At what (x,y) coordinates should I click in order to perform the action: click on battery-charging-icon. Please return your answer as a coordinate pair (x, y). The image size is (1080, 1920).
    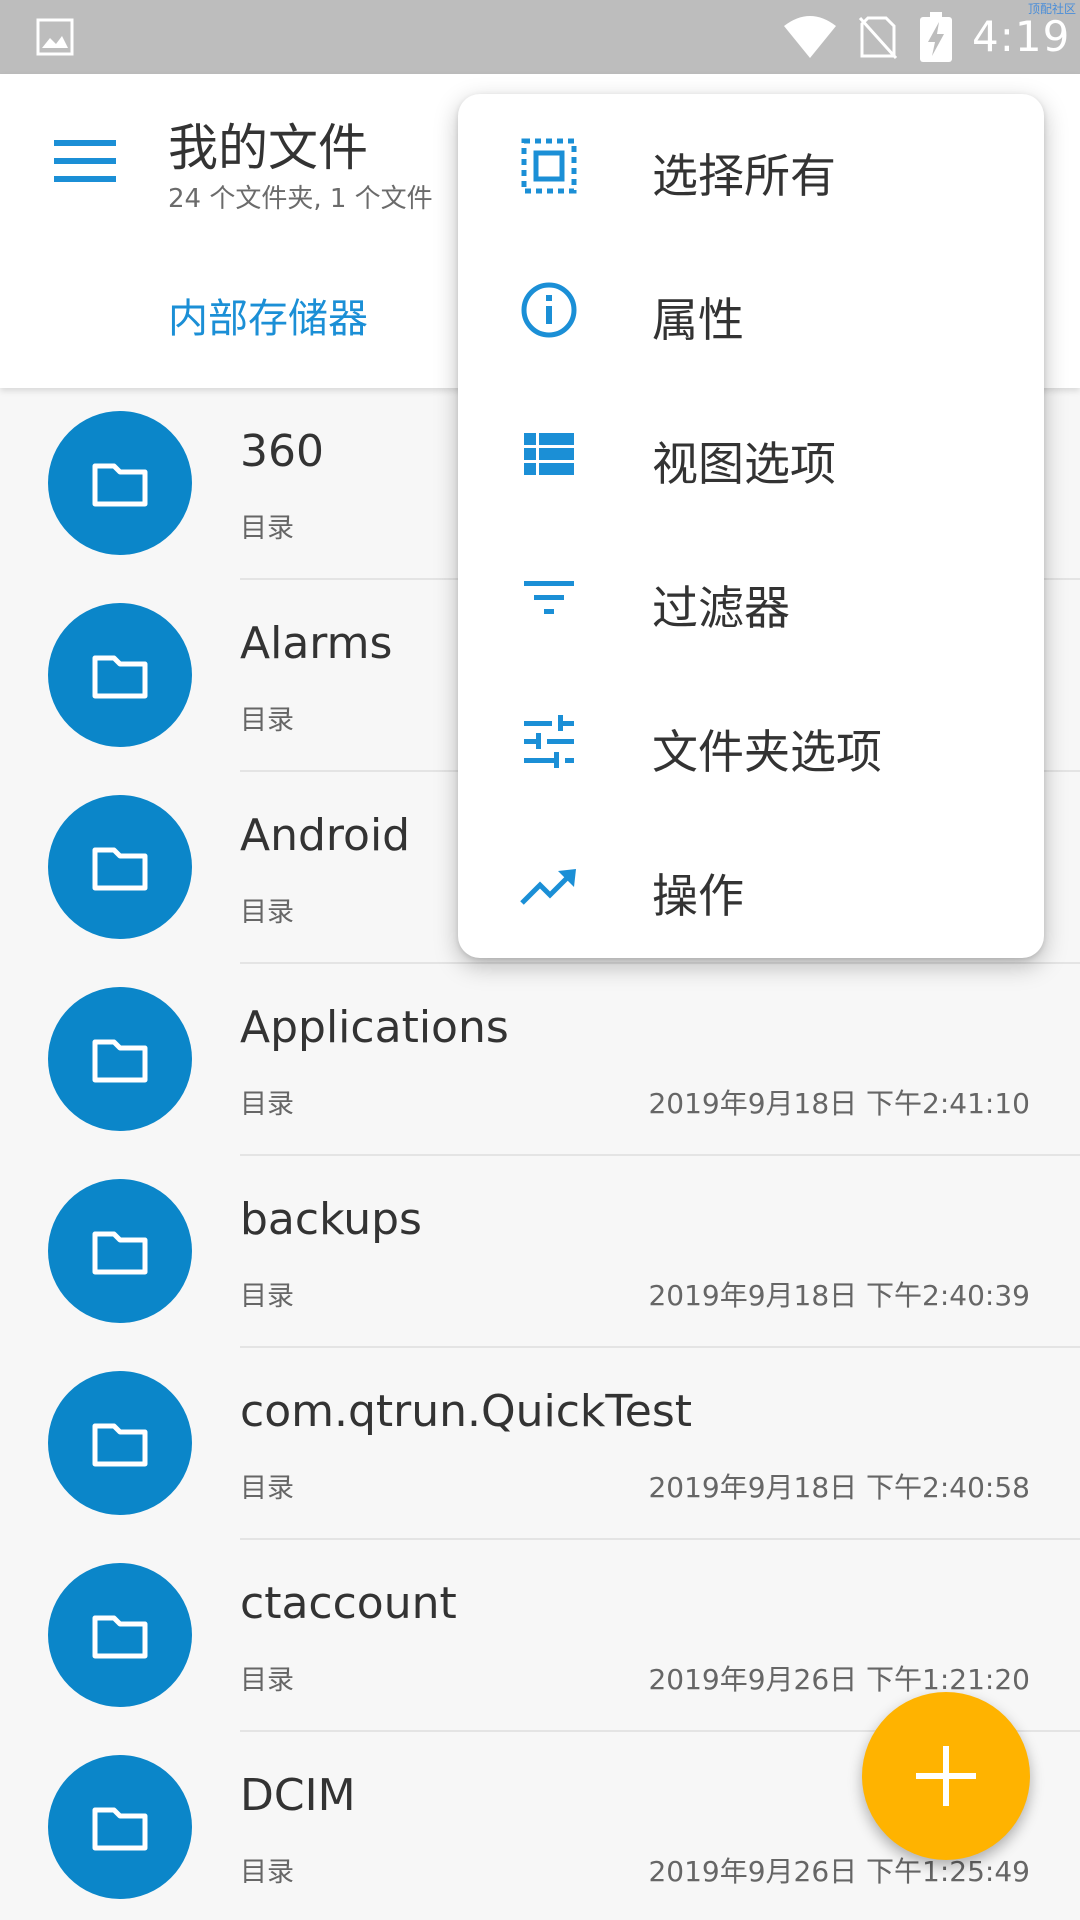
    Looking at the image, I should click on (936, 37).